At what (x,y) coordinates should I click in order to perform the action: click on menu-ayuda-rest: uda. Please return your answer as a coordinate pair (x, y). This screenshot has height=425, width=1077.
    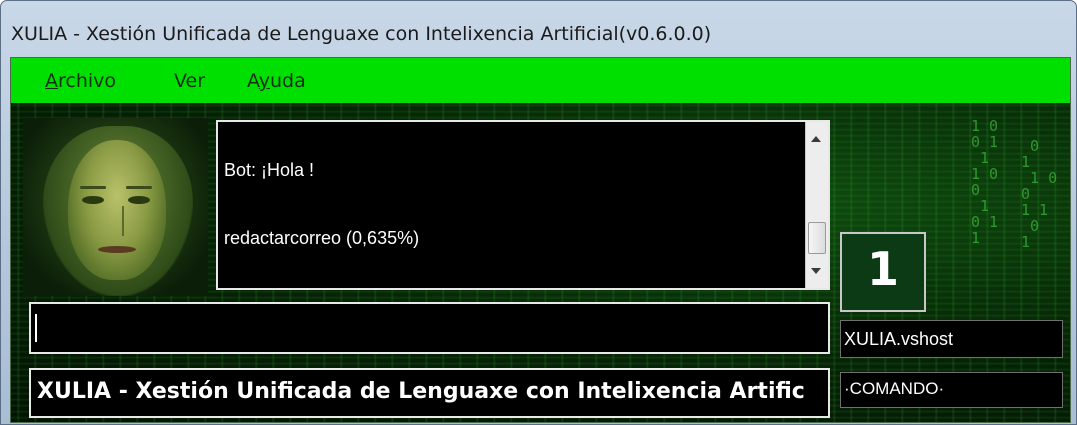
    Looking at the image, I should click on (287, 81).